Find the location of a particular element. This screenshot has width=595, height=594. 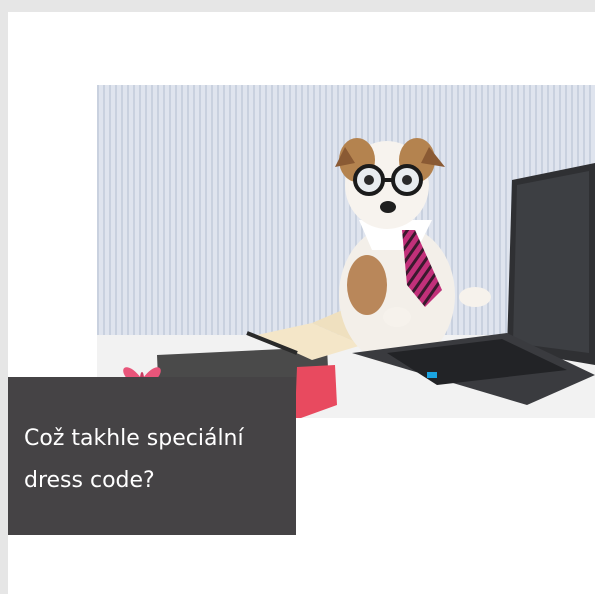

caption-line-1: Což takhle speciální is located at coordinates (134, 438).